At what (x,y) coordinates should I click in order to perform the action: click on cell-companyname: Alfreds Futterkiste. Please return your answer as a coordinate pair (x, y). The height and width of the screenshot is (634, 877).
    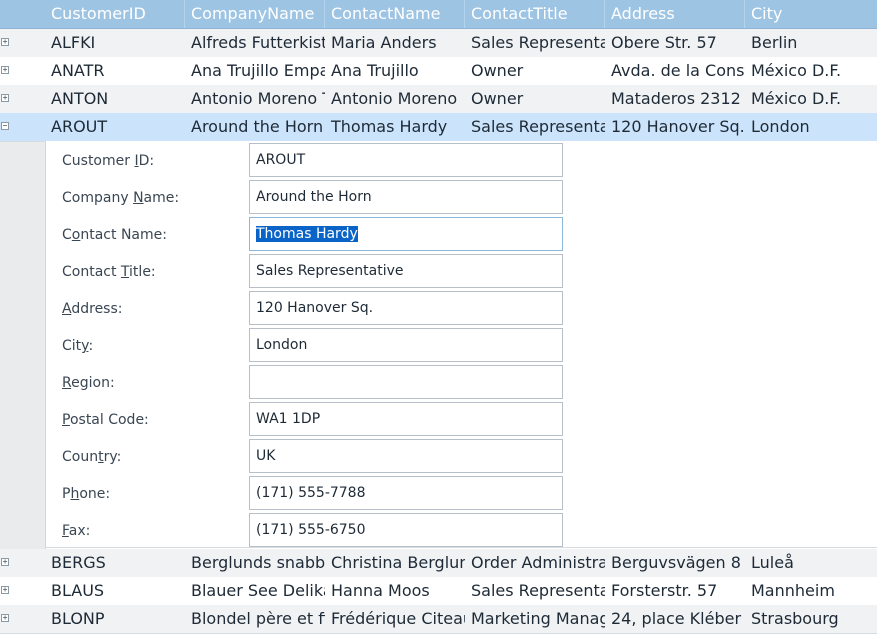
    Looking at the image, I should click on (255, 43).